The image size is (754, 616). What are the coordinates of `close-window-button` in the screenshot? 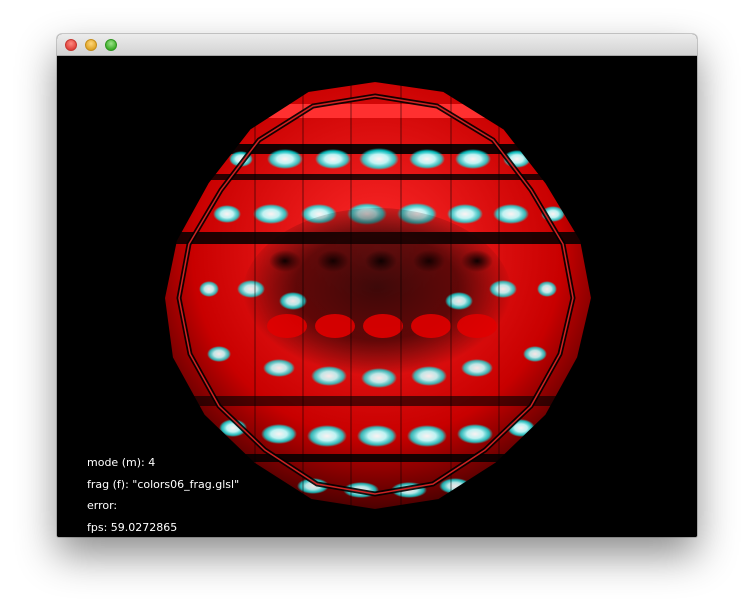 It's located at (71, 45).